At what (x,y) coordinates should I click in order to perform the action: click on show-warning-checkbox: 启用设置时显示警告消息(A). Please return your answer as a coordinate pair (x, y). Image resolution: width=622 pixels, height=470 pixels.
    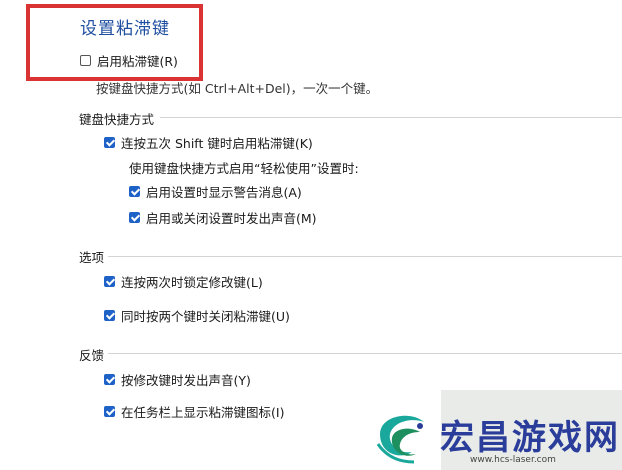
    Looking at the image, I should click on (215, 191).